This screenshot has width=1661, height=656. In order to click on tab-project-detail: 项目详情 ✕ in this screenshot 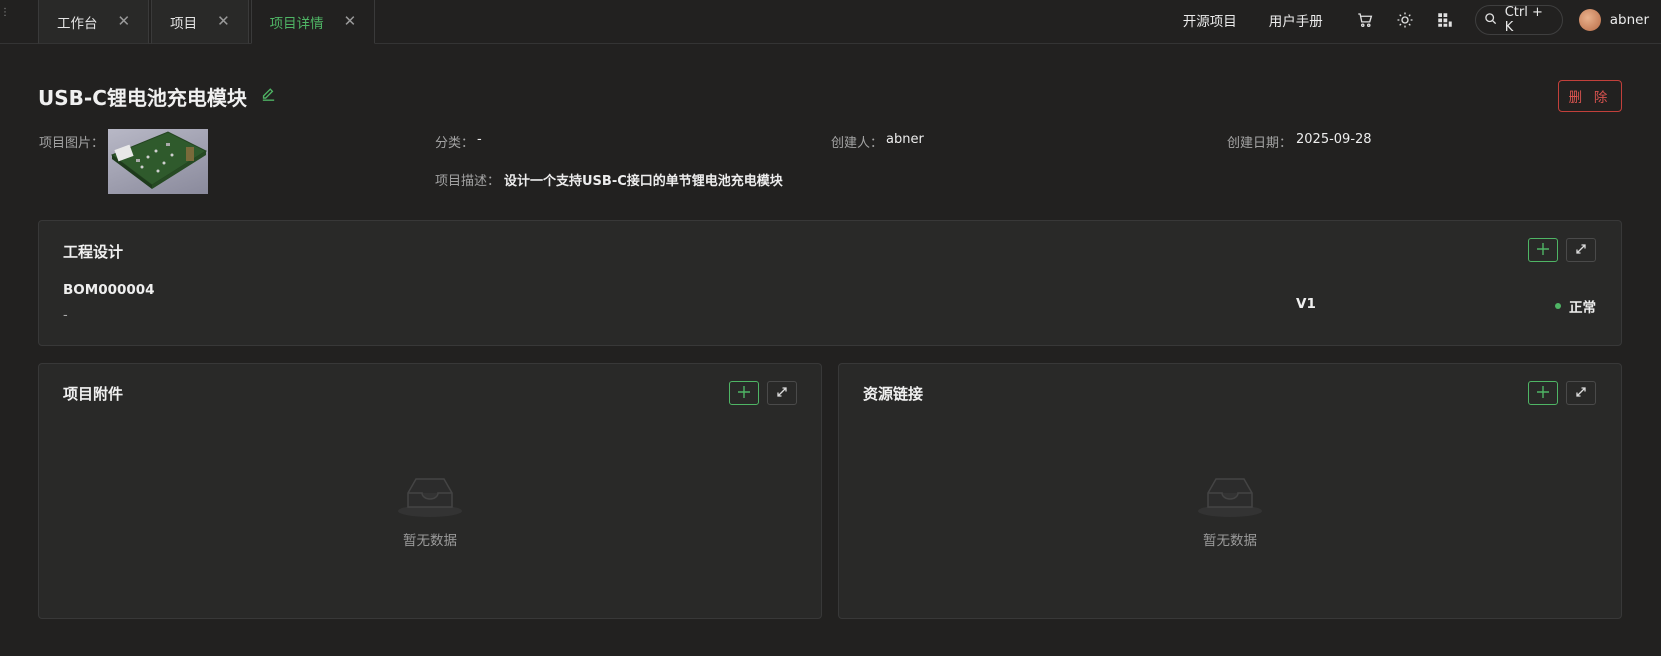, I will do `click(313, 22)`.